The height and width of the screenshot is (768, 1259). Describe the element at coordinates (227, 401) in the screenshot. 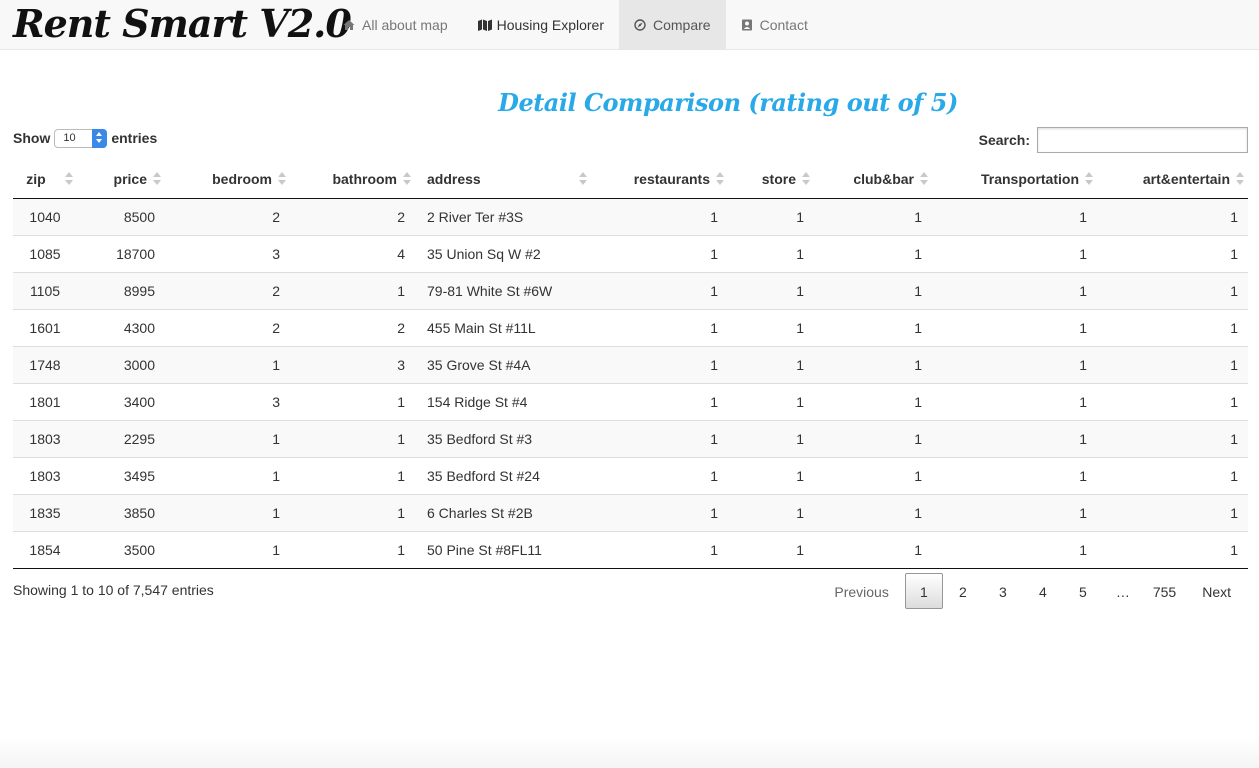

I see `cell-bedroom: 3` at that location.